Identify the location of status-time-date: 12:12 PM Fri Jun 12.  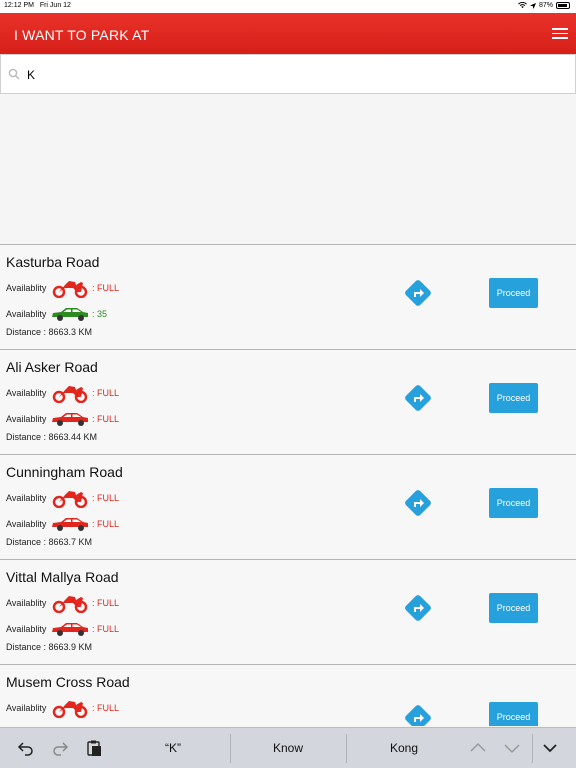
(37, 5).